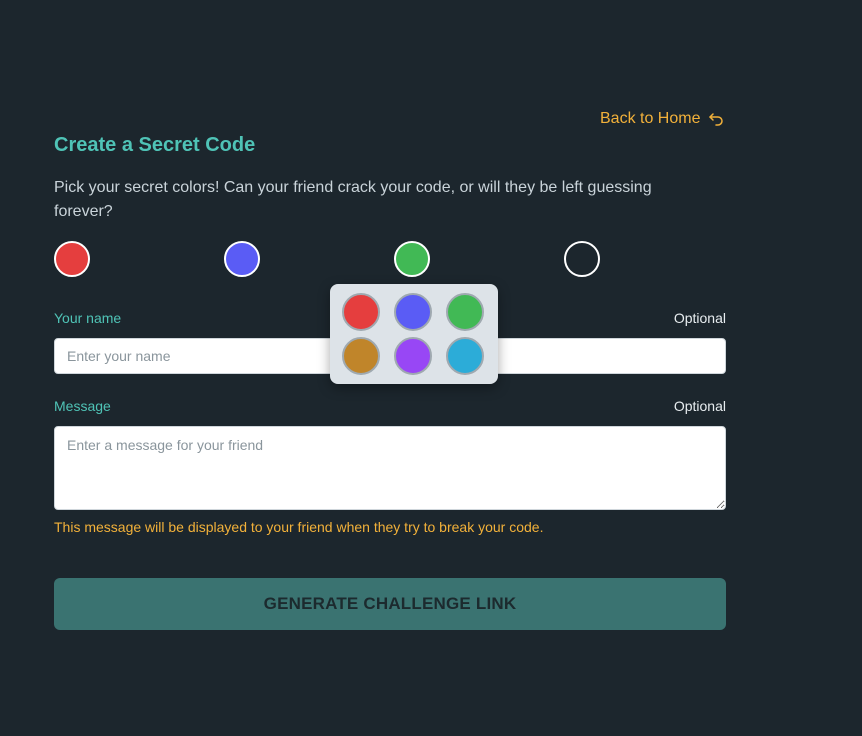  I want to click on name-optional-tag: Optional, so click(699, 318).